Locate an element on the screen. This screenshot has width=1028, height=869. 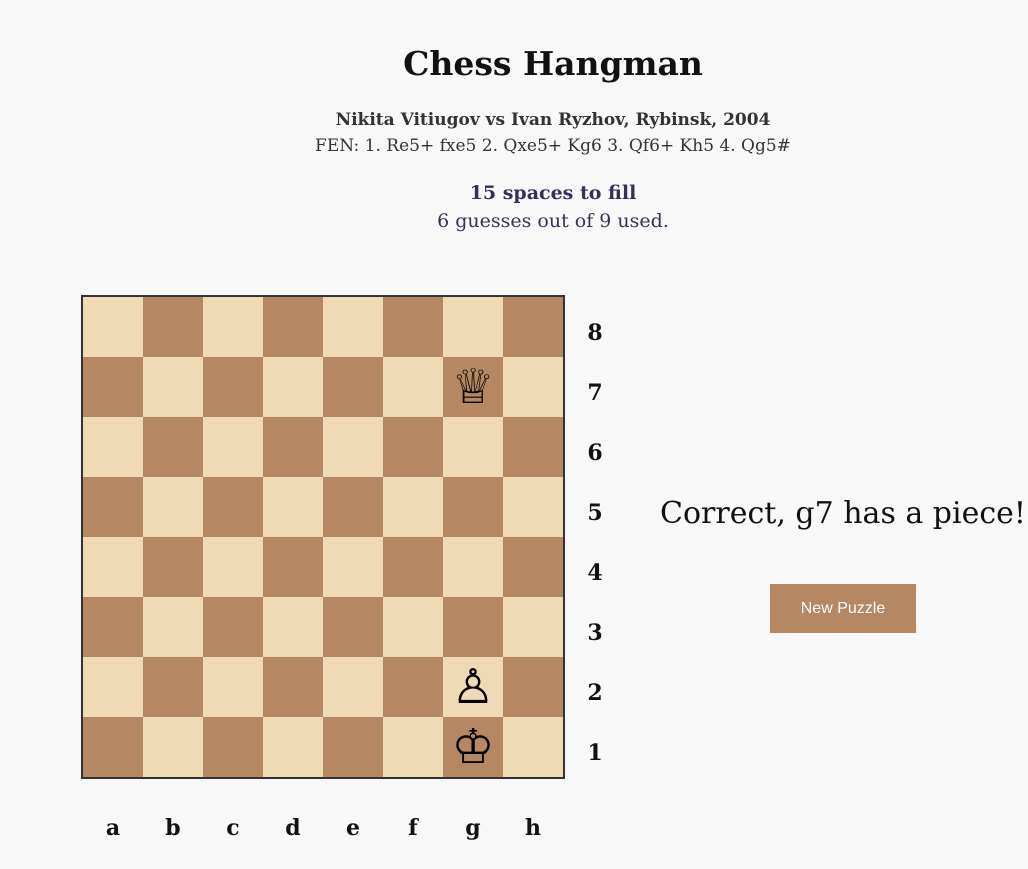
square-e1 is located at coordinates (353, 747).